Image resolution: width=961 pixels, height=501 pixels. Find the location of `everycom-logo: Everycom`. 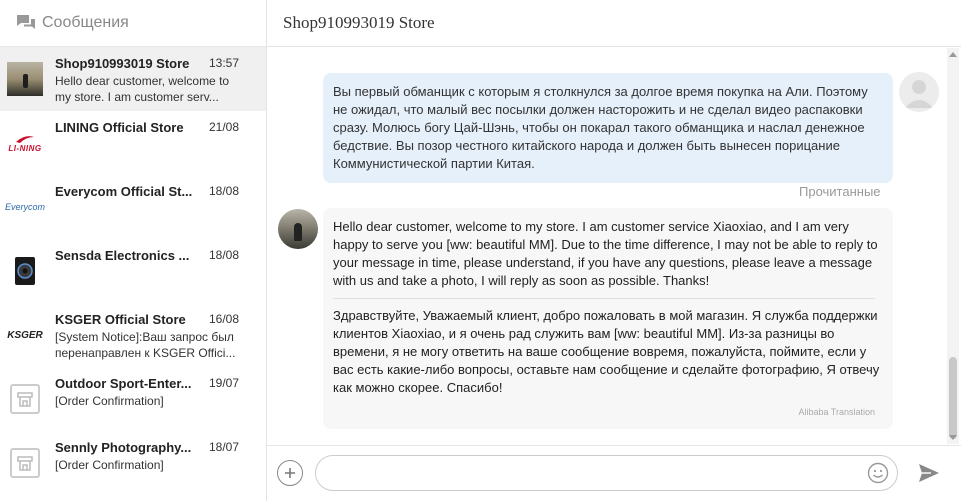

everycom-logo: Everycom is located at coordinates (25, 207).